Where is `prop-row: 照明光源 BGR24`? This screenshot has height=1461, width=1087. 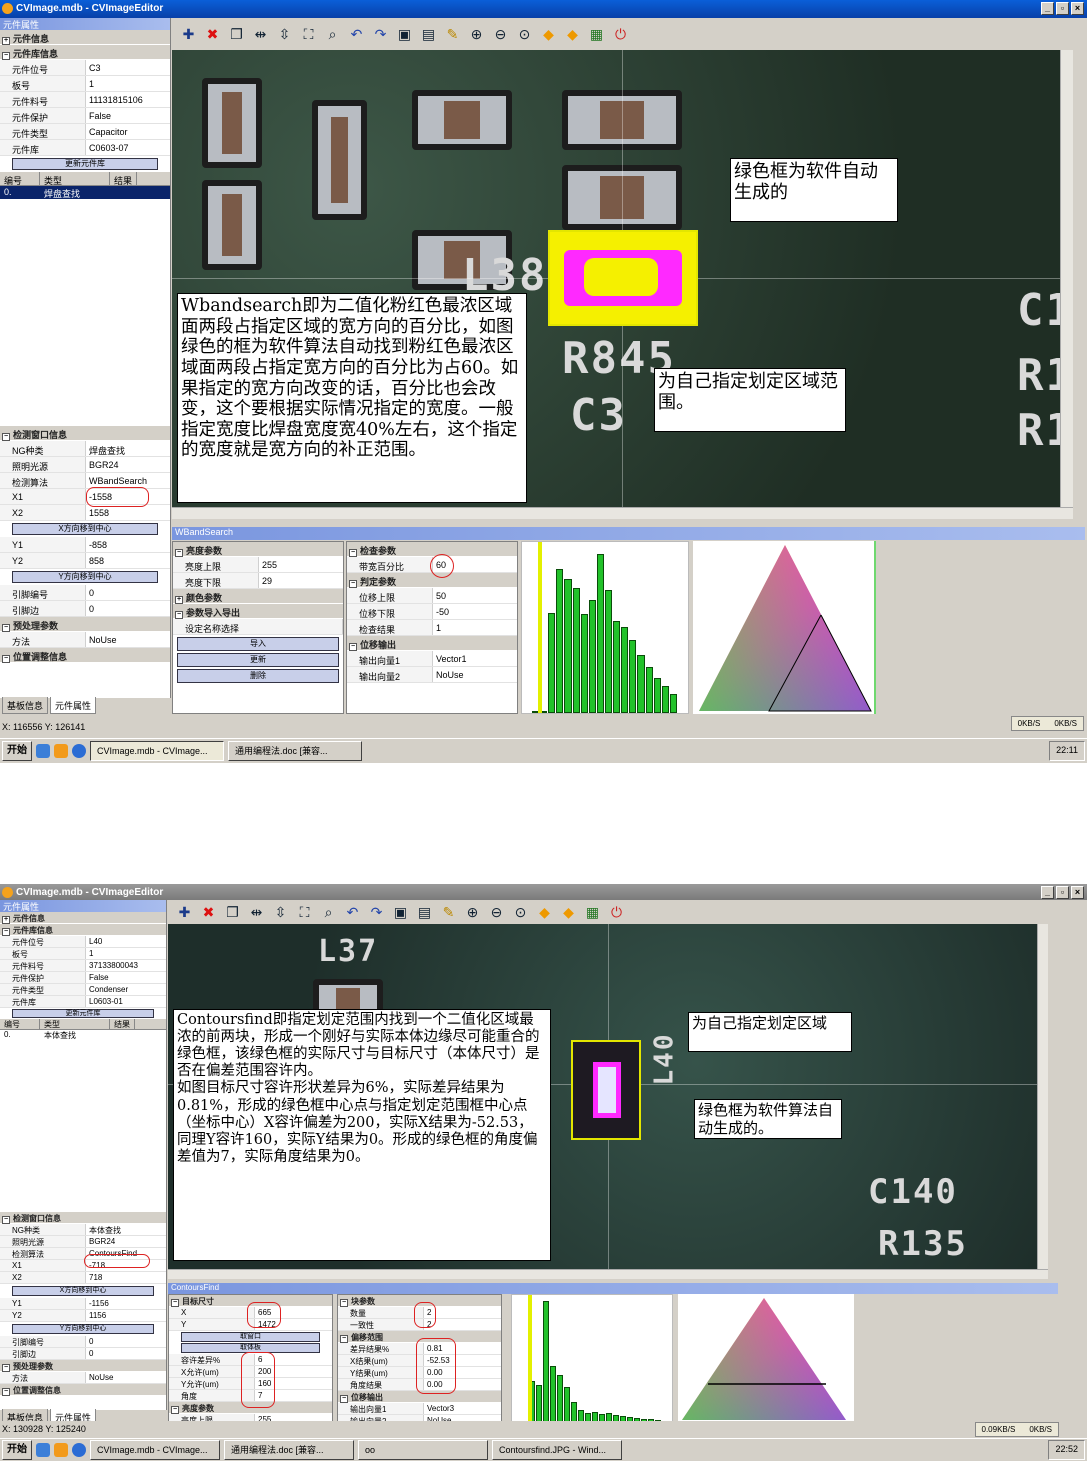
prop-row: 照明光源 BGR24 is located at coordinates (83, 1242).